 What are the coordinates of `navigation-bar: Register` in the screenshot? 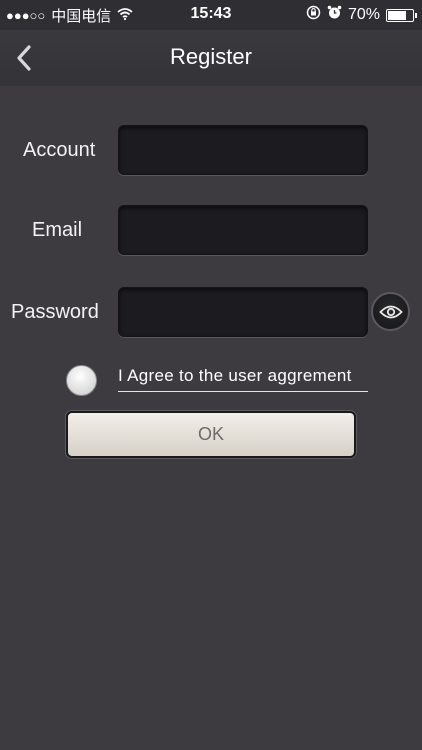 It's located at (211, 58).